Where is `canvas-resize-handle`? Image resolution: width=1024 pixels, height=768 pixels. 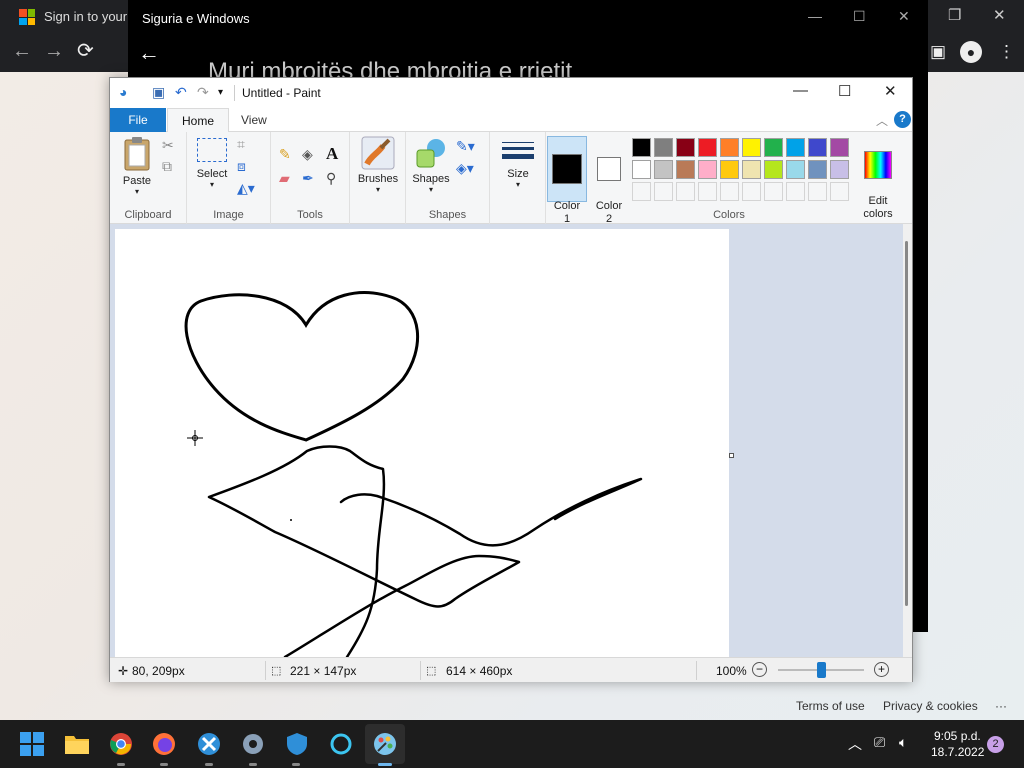 canvas-resize-handle is located at coordinates (731, 455).